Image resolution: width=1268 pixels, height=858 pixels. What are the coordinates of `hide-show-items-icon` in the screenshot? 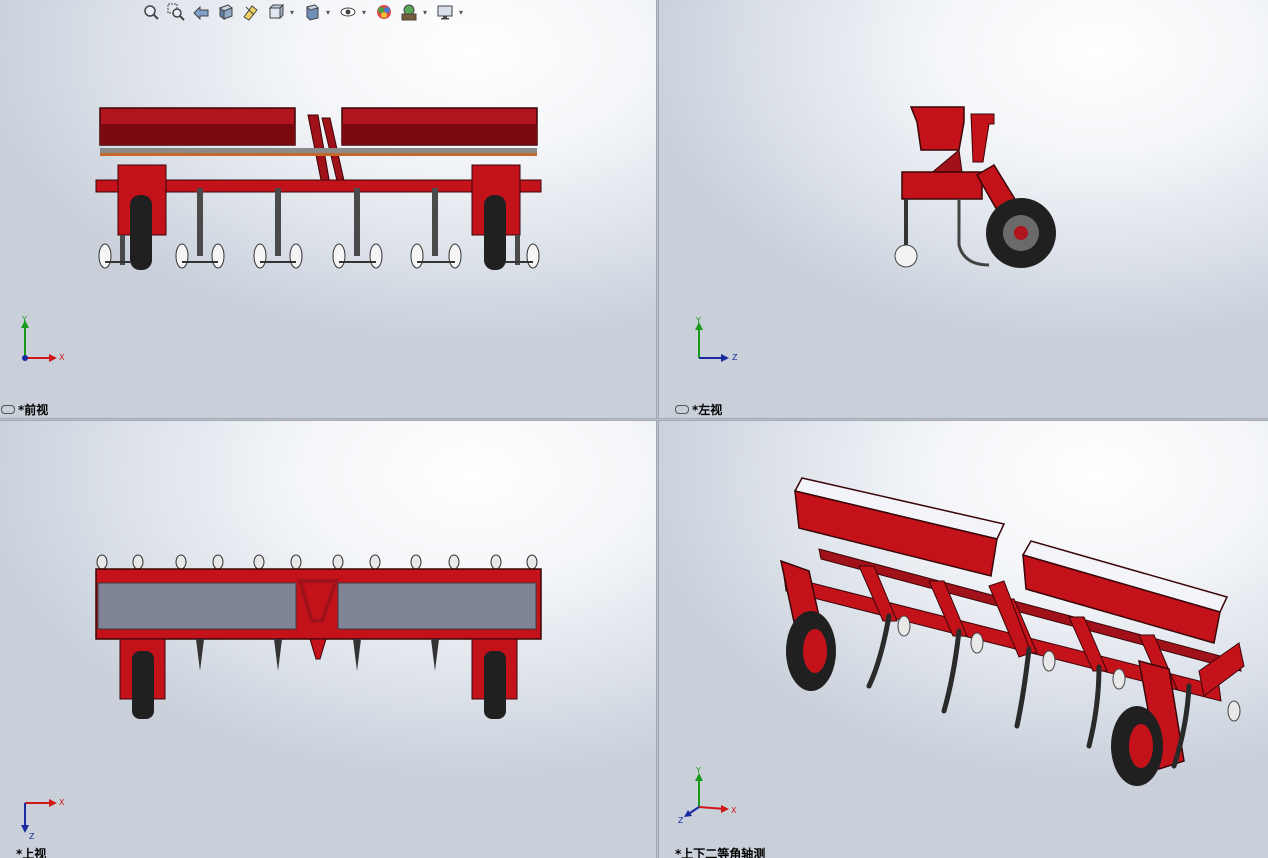 It's located at (348, 12).